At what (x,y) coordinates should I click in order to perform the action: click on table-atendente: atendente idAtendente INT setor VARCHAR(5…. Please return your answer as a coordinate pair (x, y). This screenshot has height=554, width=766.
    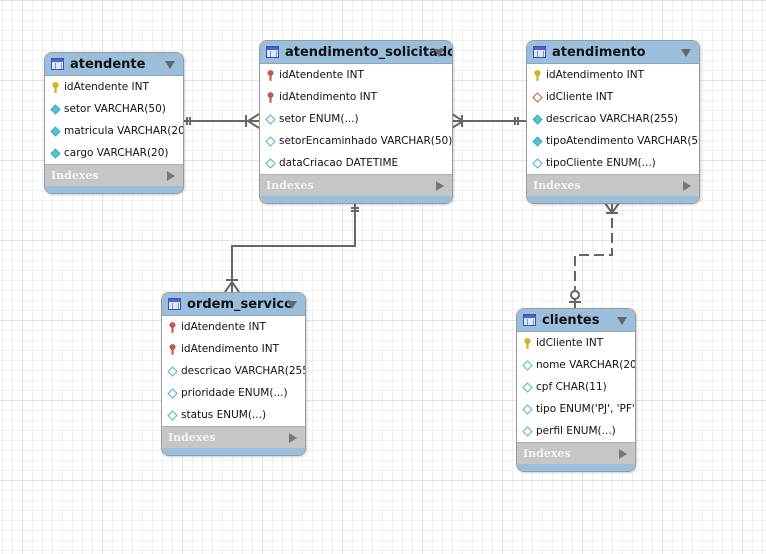
    Looking at the image, I should click on (114, 123).